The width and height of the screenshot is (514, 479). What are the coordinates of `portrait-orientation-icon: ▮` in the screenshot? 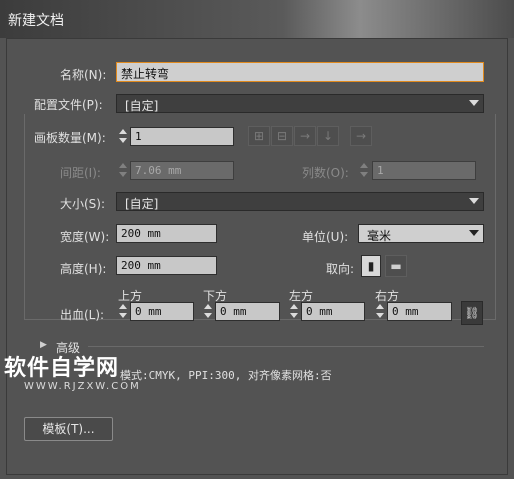 It's located at (371, 266).